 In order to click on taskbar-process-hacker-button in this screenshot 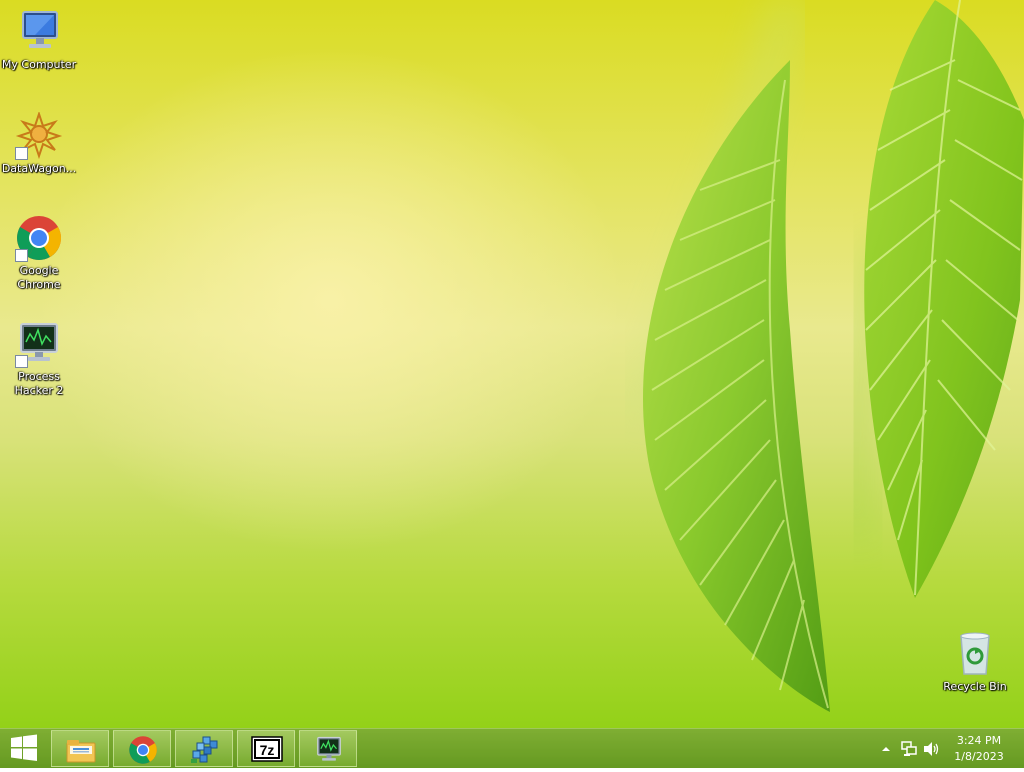, I will do `click(328, 748)`.